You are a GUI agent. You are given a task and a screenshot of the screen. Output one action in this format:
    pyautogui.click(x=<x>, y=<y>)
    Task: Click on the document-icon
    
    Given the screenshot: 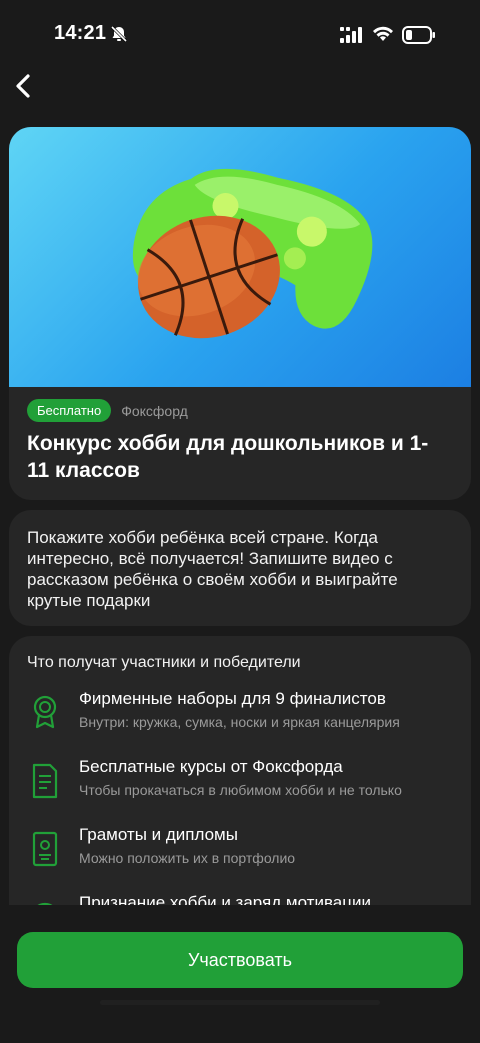 What is the action you would take?
    pyautogui.click(x=45, y=781)
    